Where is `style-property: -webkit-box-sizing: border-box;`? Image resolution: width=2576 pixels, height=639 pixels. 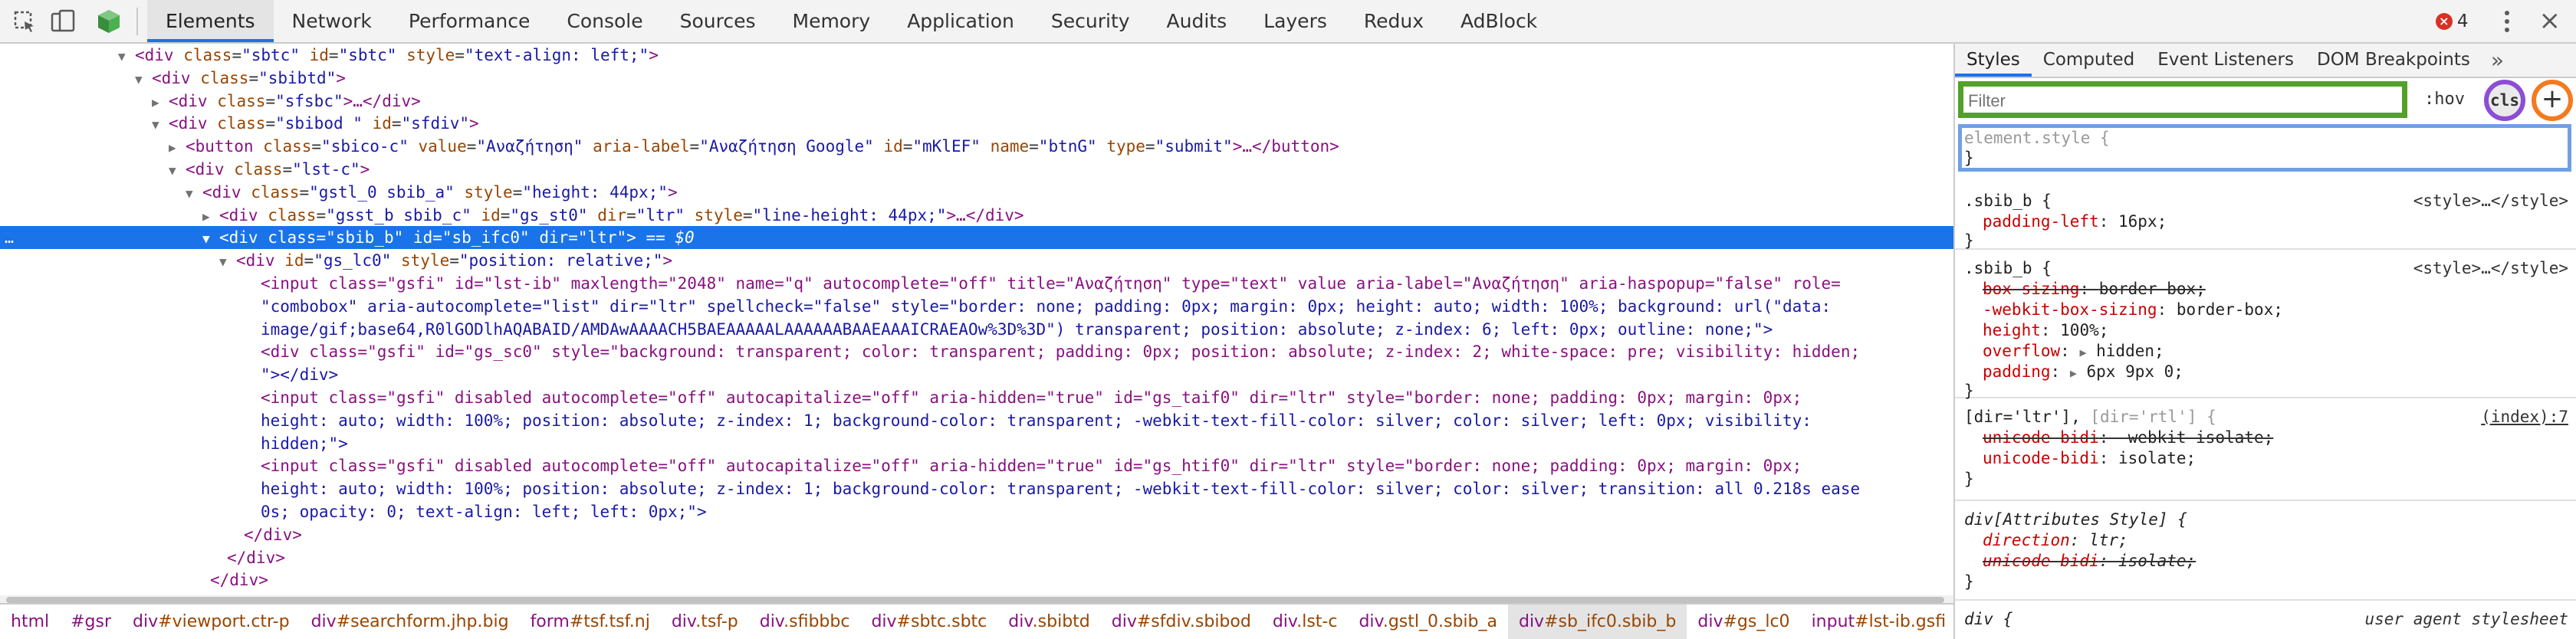
style-property: -webkit-box-sizing: border-box; is located at coordinates (2133, 309).